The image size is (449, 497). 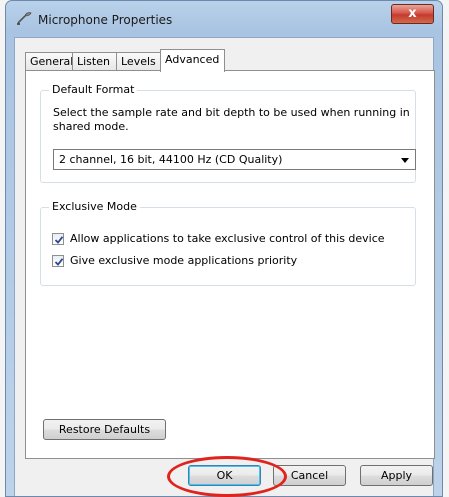 I want to click on tab-levels: Levels, so click(x=138, y=61).